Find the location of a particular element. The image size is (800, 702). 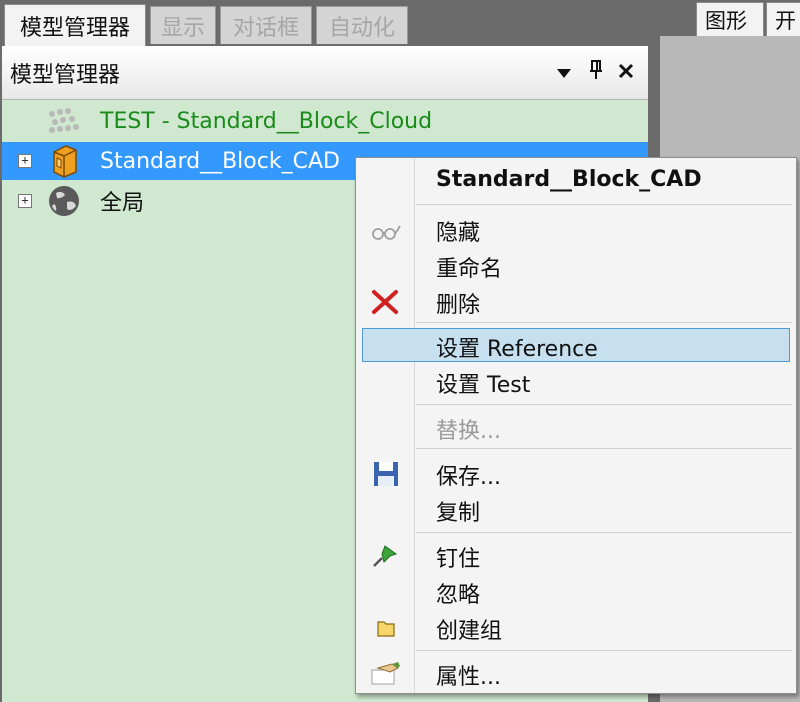

tree-item-test-cloud: TEST - Standard__Block_Cloud is located at coordinates (325, 121).